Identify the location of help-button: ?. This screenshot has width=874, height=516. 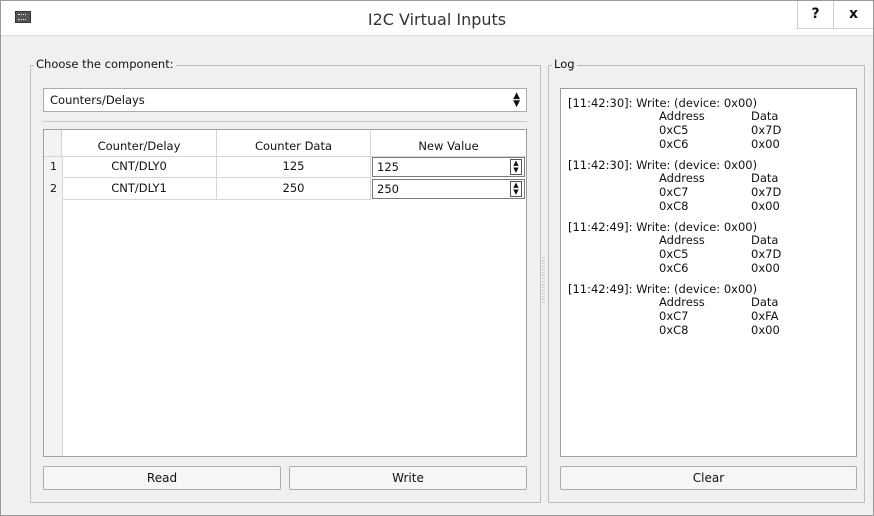
(815, 15).